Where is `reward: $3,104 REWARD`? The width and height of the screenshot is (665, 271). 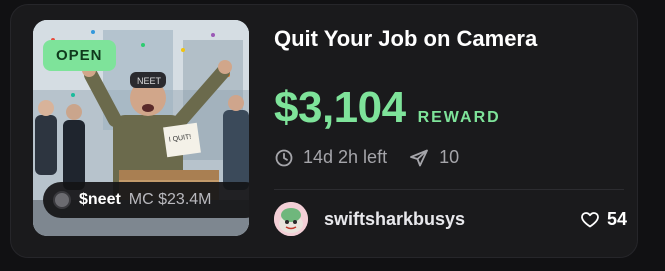 reward: $3,104 REWARD is located at coordinates (387, 108).